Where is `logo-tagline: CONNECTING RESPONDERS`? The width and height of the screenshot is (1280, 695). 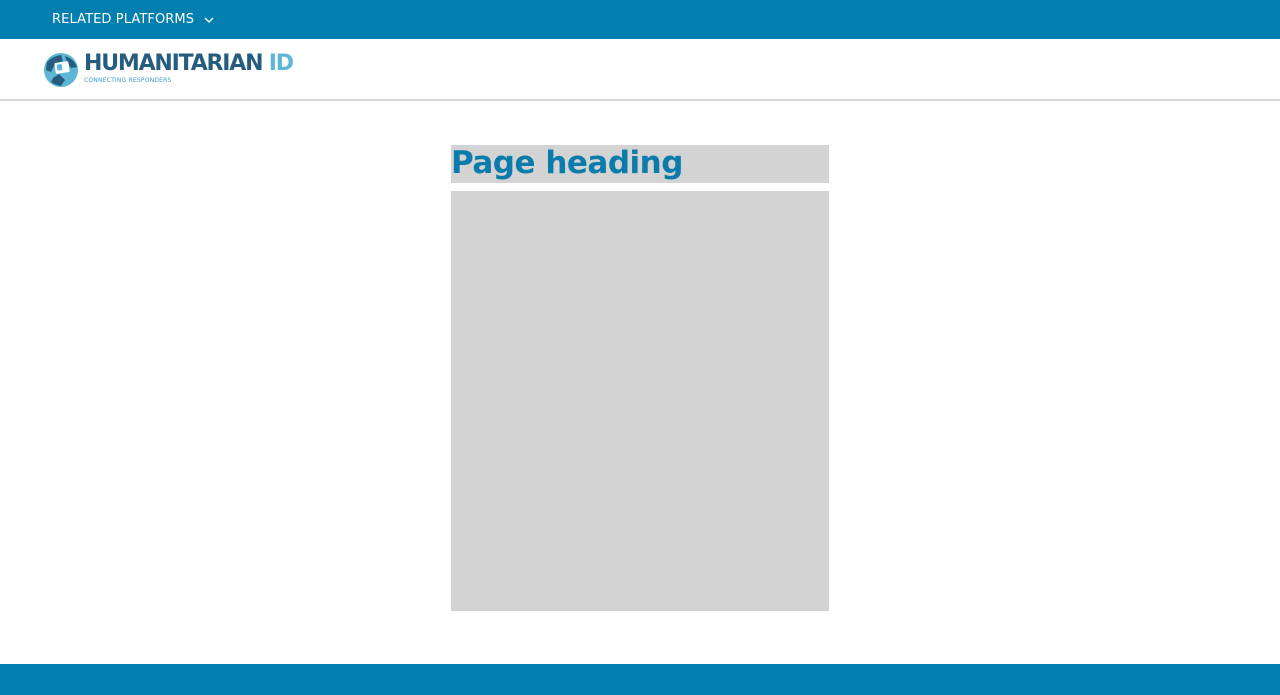 logo-tagline: CONNECTING RESPONDERS is located at coordinates (128, 80).